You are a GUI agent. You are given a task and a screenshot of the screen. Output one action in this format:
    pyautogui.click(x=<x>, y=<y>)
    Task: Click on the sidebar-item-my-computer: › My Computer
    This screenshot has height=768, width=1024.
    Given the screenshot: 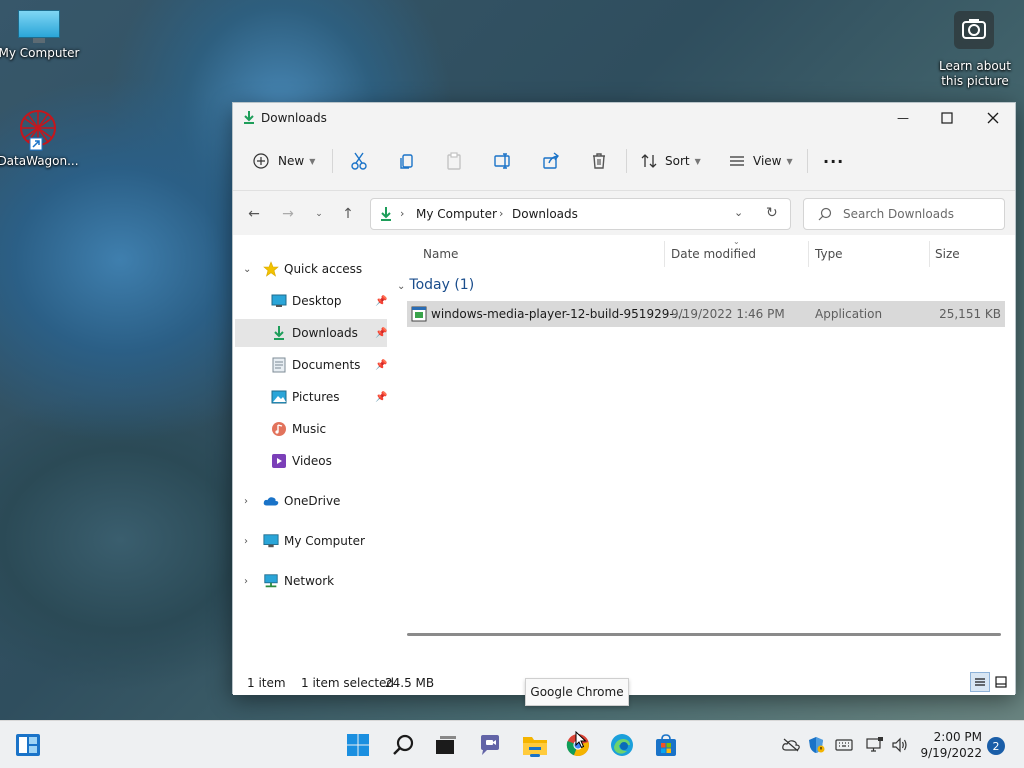 What is the action you would take?
    pyautogui.click(x=311, y=541)
    